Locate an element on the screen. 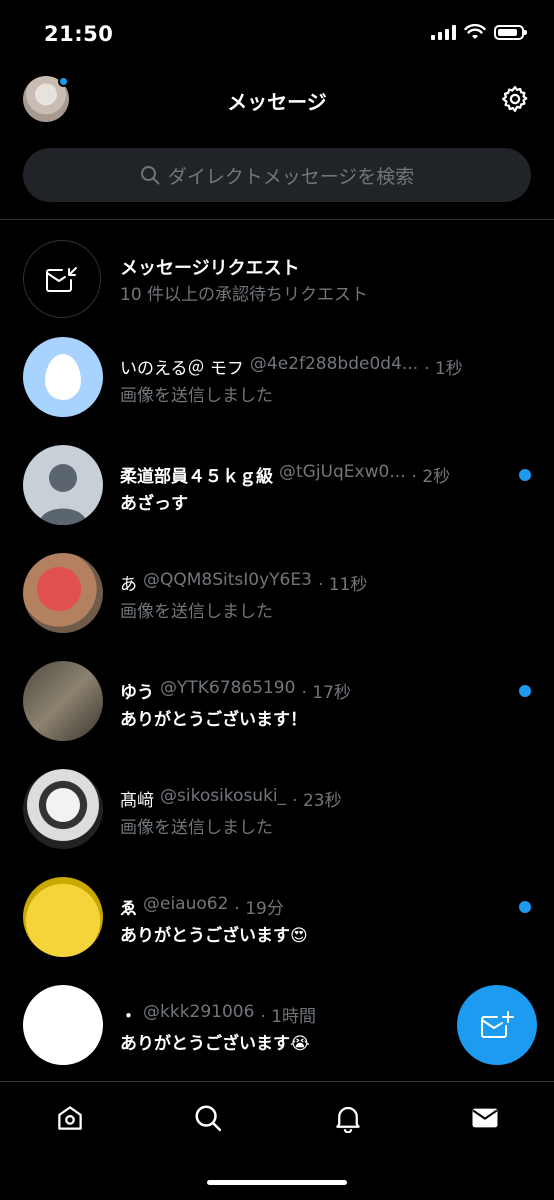  search-input: ダイレクトメッセージを検索 is located at coordinates (277, 175).